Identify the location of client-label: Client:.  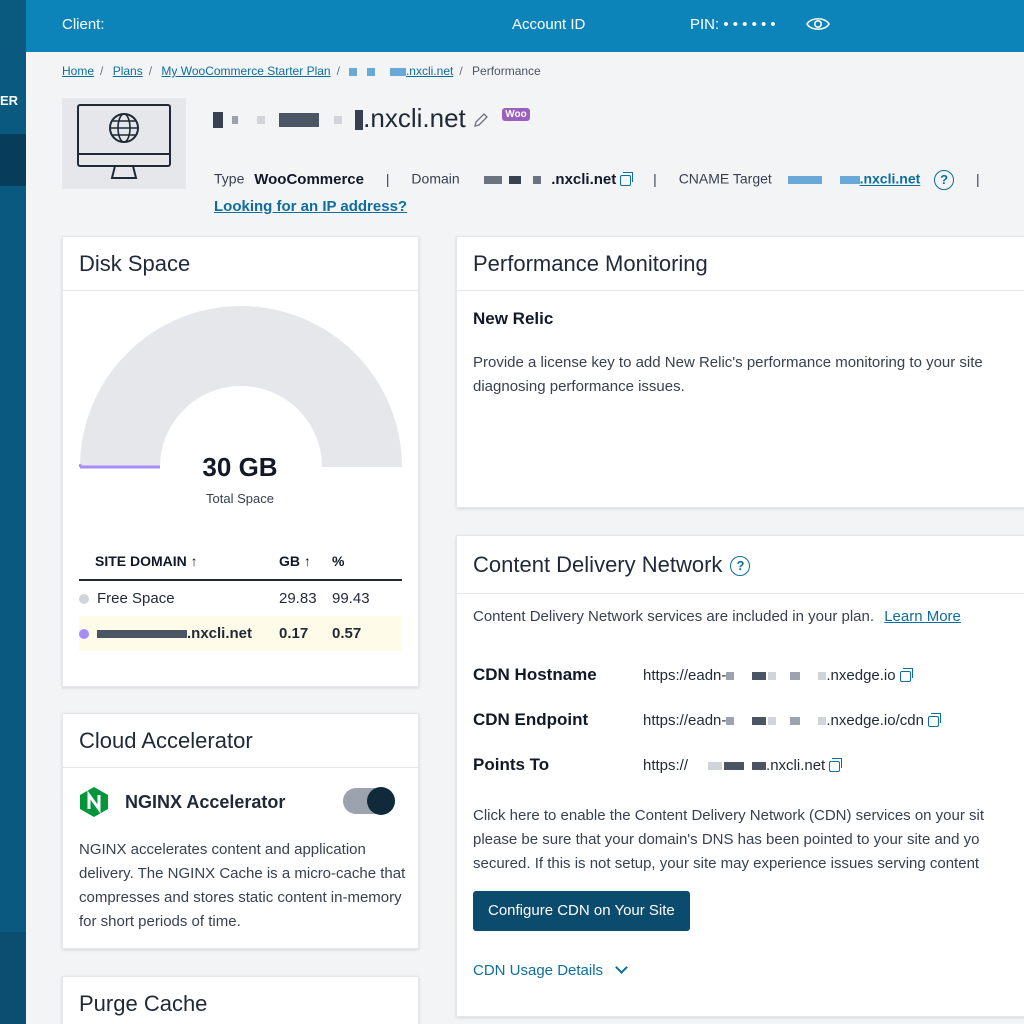
(83, 24).